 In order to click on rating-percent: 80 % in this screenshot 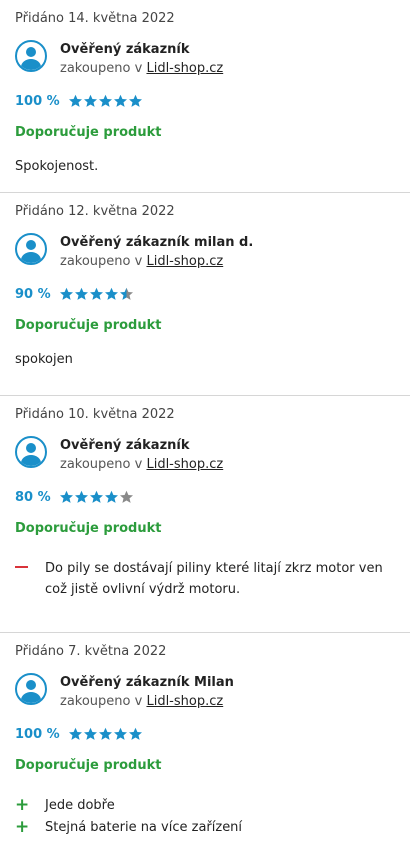, I will do `click(33, 497)`.